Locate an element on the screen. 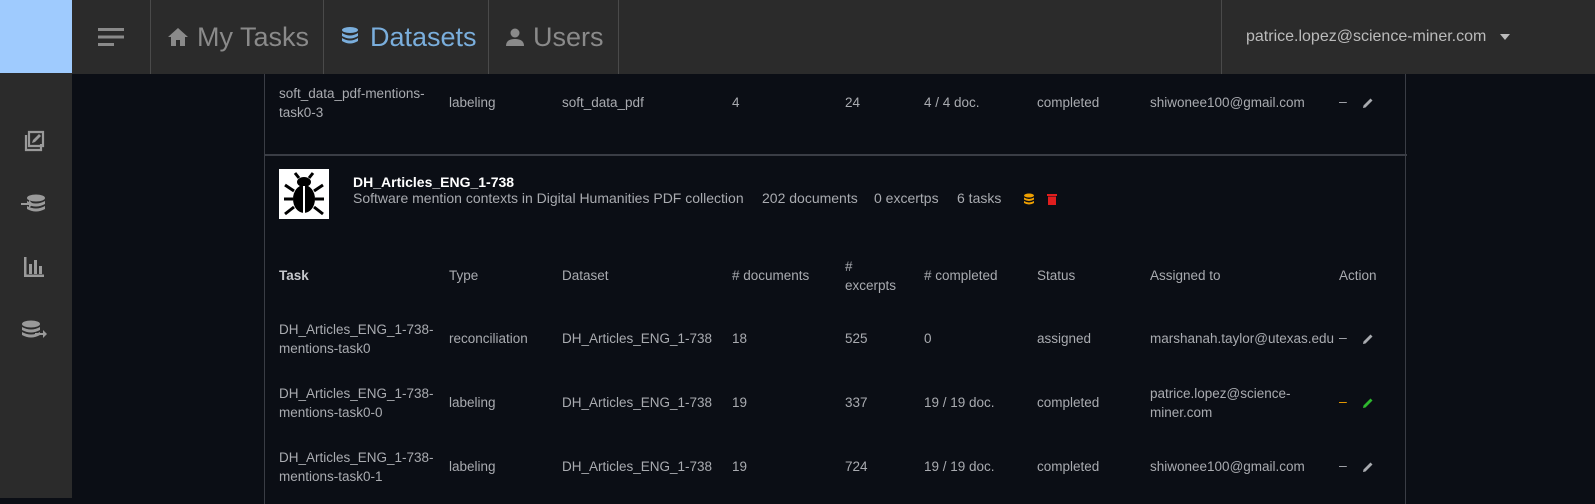 Image resolution: width=1595 pixels, height=504 pixels. task-completed: 4 / 4 doc. is located at coordinates (952, 102).